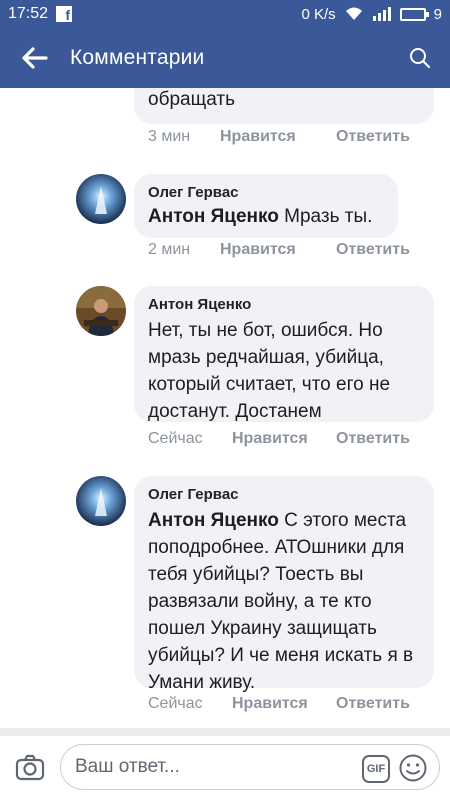 The height and width of the screenshot is (800, 450). What do you see at coordinates (437, 14) in the screenshot?
I see `battery-level: 9` at bounding box center [437, 14].